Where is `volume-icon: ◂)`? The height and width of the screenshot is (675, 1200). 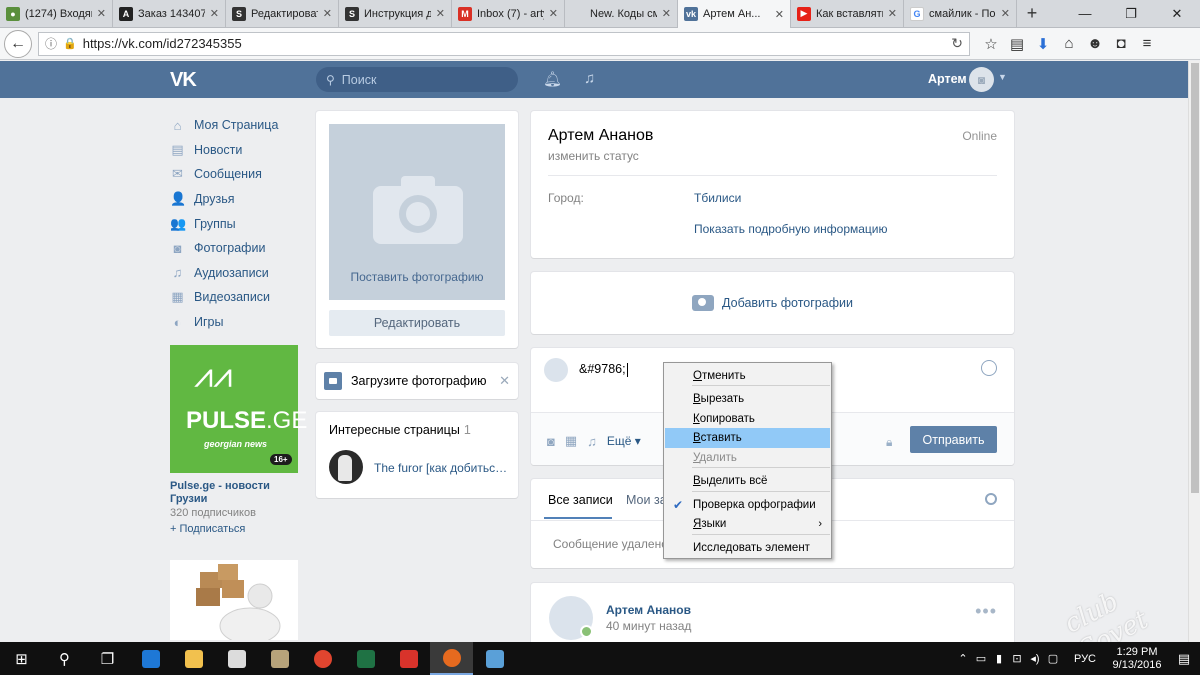
volume-icon: ◂) is located at coordinates (1035, 658).